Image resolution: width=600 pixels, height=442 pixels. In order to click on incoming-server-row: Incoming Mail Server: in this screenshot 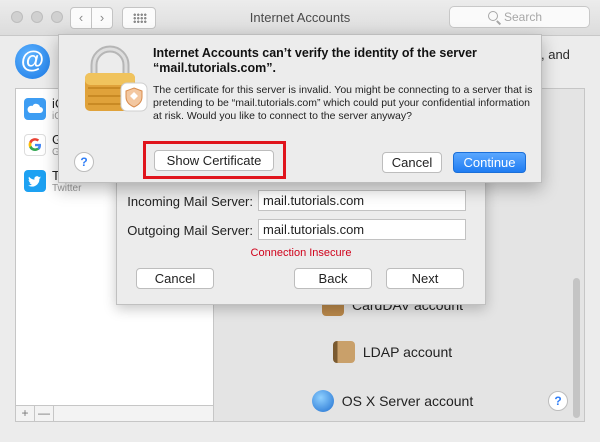, I will do `click(301, 201)`.